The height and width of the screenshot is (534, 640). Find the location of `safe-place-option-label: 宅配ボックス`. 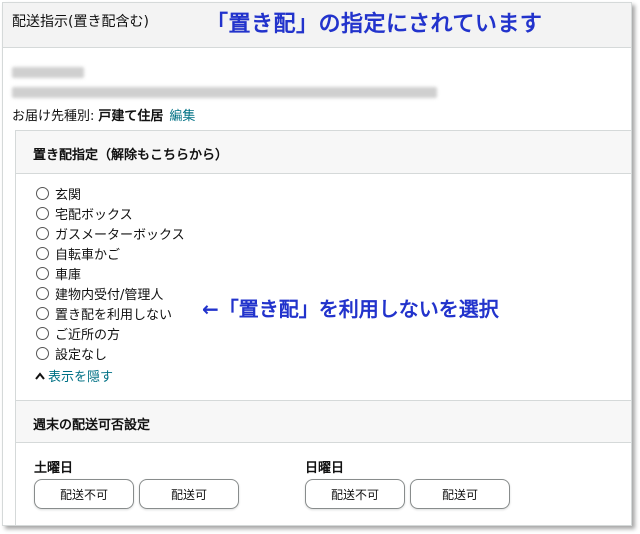

safe-place-option-label: 宅配ボックス is located at coordinates (94, 215).